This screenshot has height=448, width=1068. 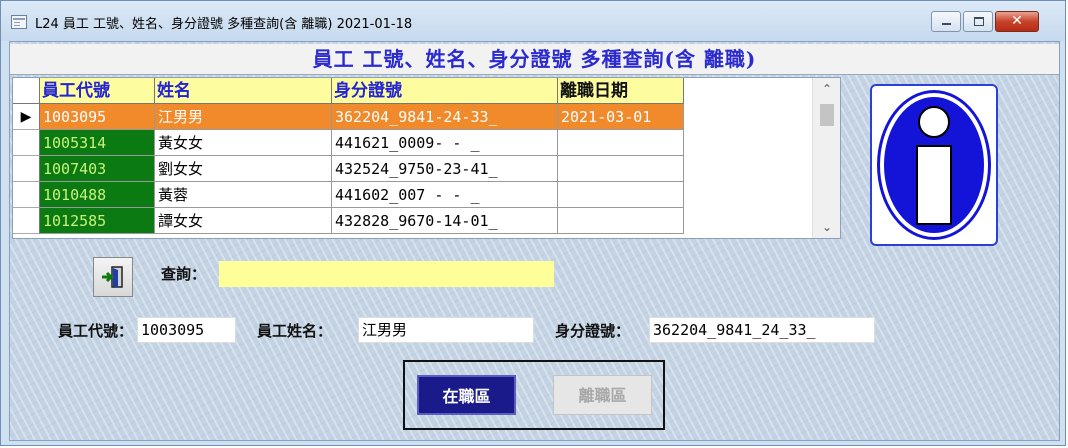 I want to click on column-header-code: 員工代號, so click(x=97, y=91).